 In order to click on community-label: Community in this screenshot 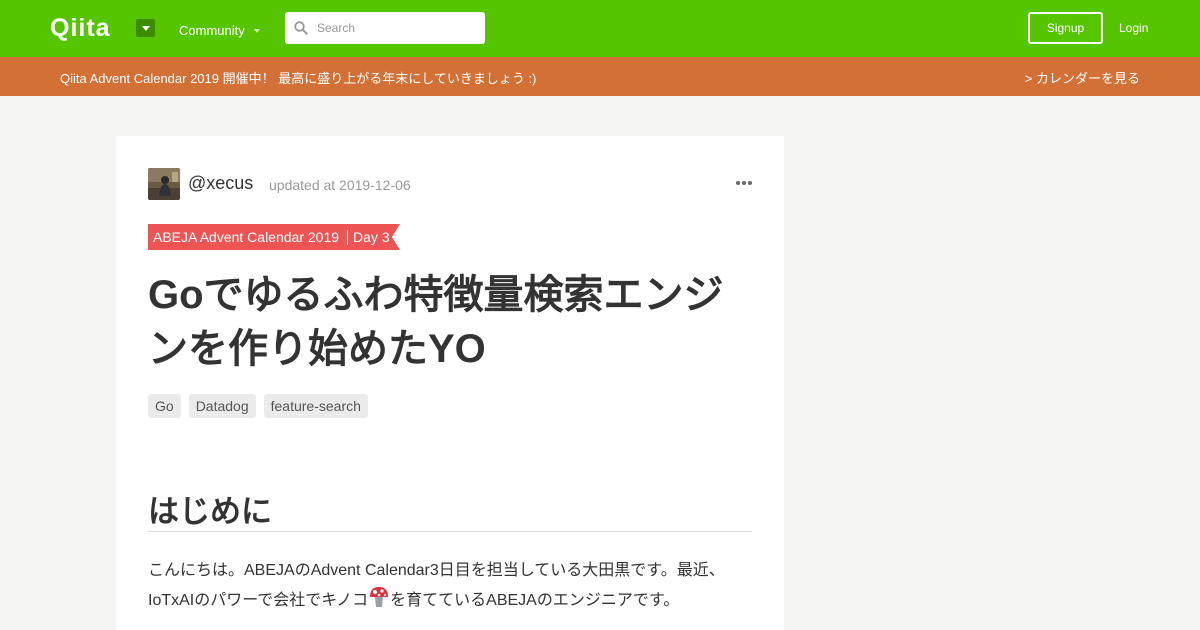, I will do `click(212, 30)`.